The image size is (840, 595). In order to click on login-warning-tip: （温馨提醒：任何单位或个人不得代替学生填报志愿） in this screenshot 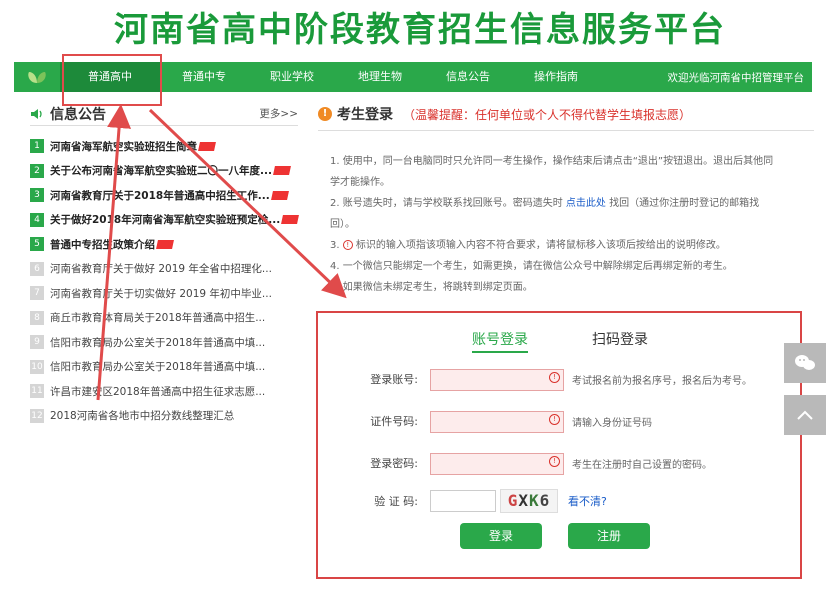, I will do `click(547, 114)`.